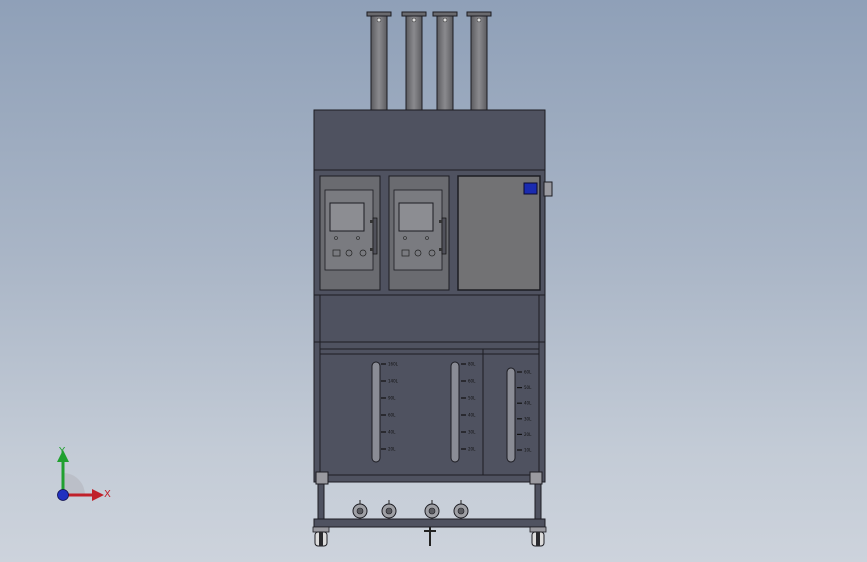 The height and width of the screenshot is (562, 867). I want to click on drain-valve, so click(430, 536).